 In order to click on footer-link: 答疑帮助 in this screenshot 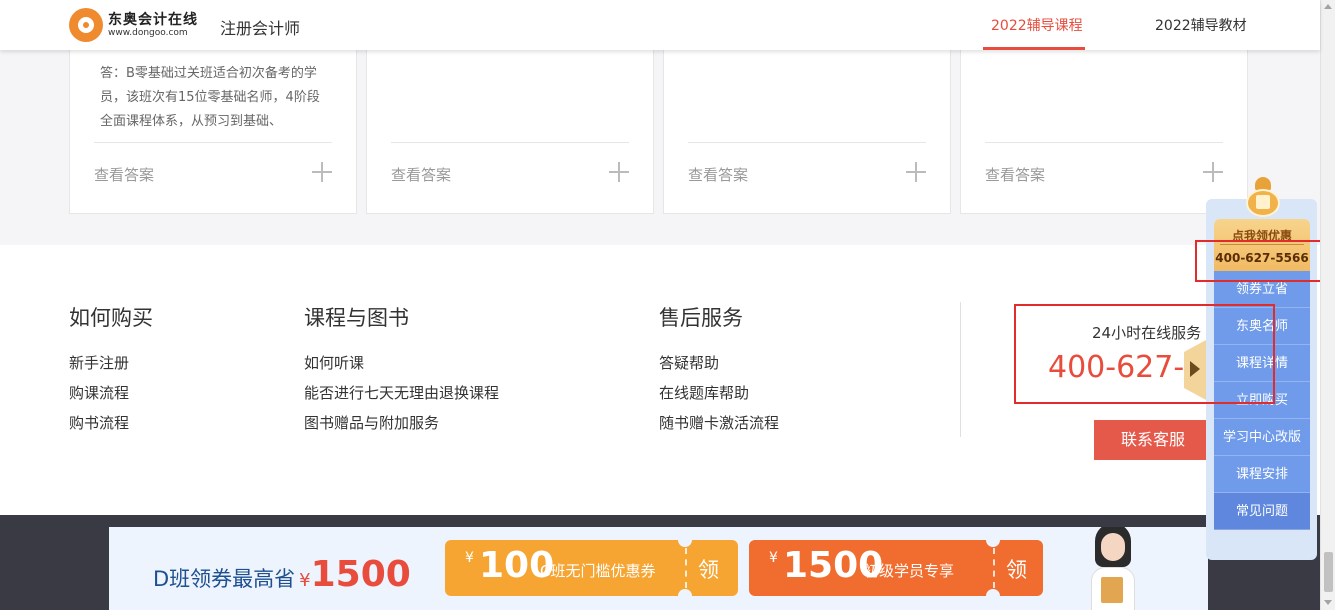, I will do `click(689, 362)`.